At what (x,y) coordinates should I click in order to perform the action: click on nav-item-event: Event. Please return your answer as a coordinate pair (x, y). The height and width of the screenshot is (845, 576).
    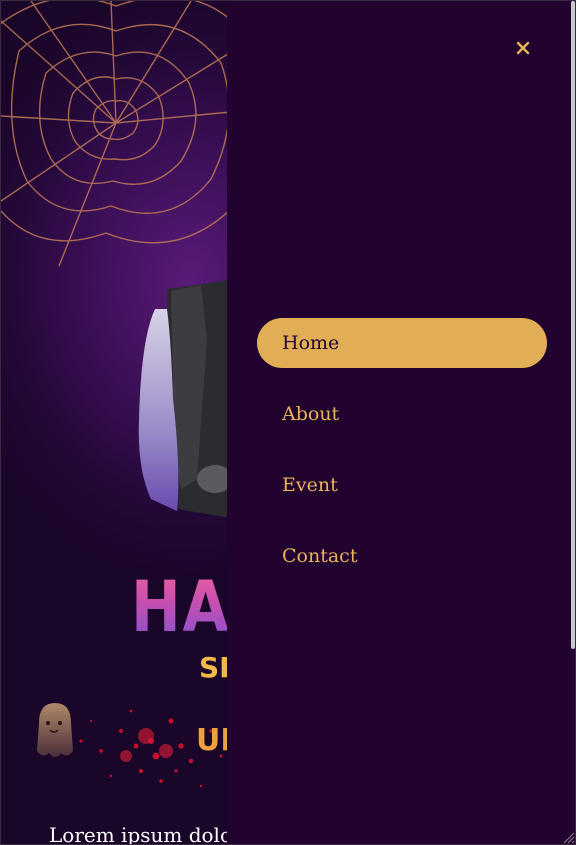
    Looking at the image, I should click on (402, 485).